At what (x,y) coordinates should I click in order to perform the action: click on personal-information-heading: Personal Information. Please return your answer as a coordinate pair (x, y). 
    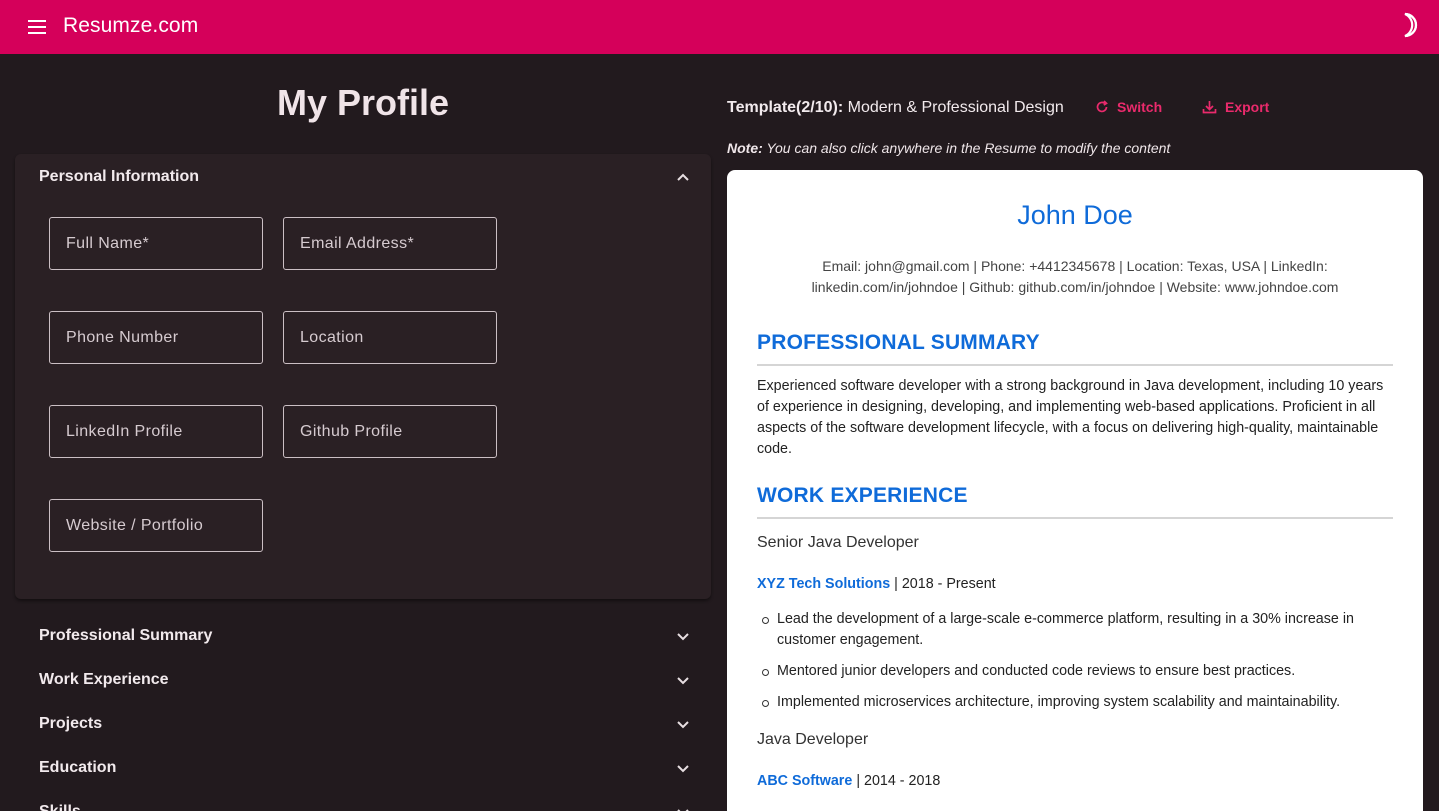
    Looking at the image, I should click on (119, 177).